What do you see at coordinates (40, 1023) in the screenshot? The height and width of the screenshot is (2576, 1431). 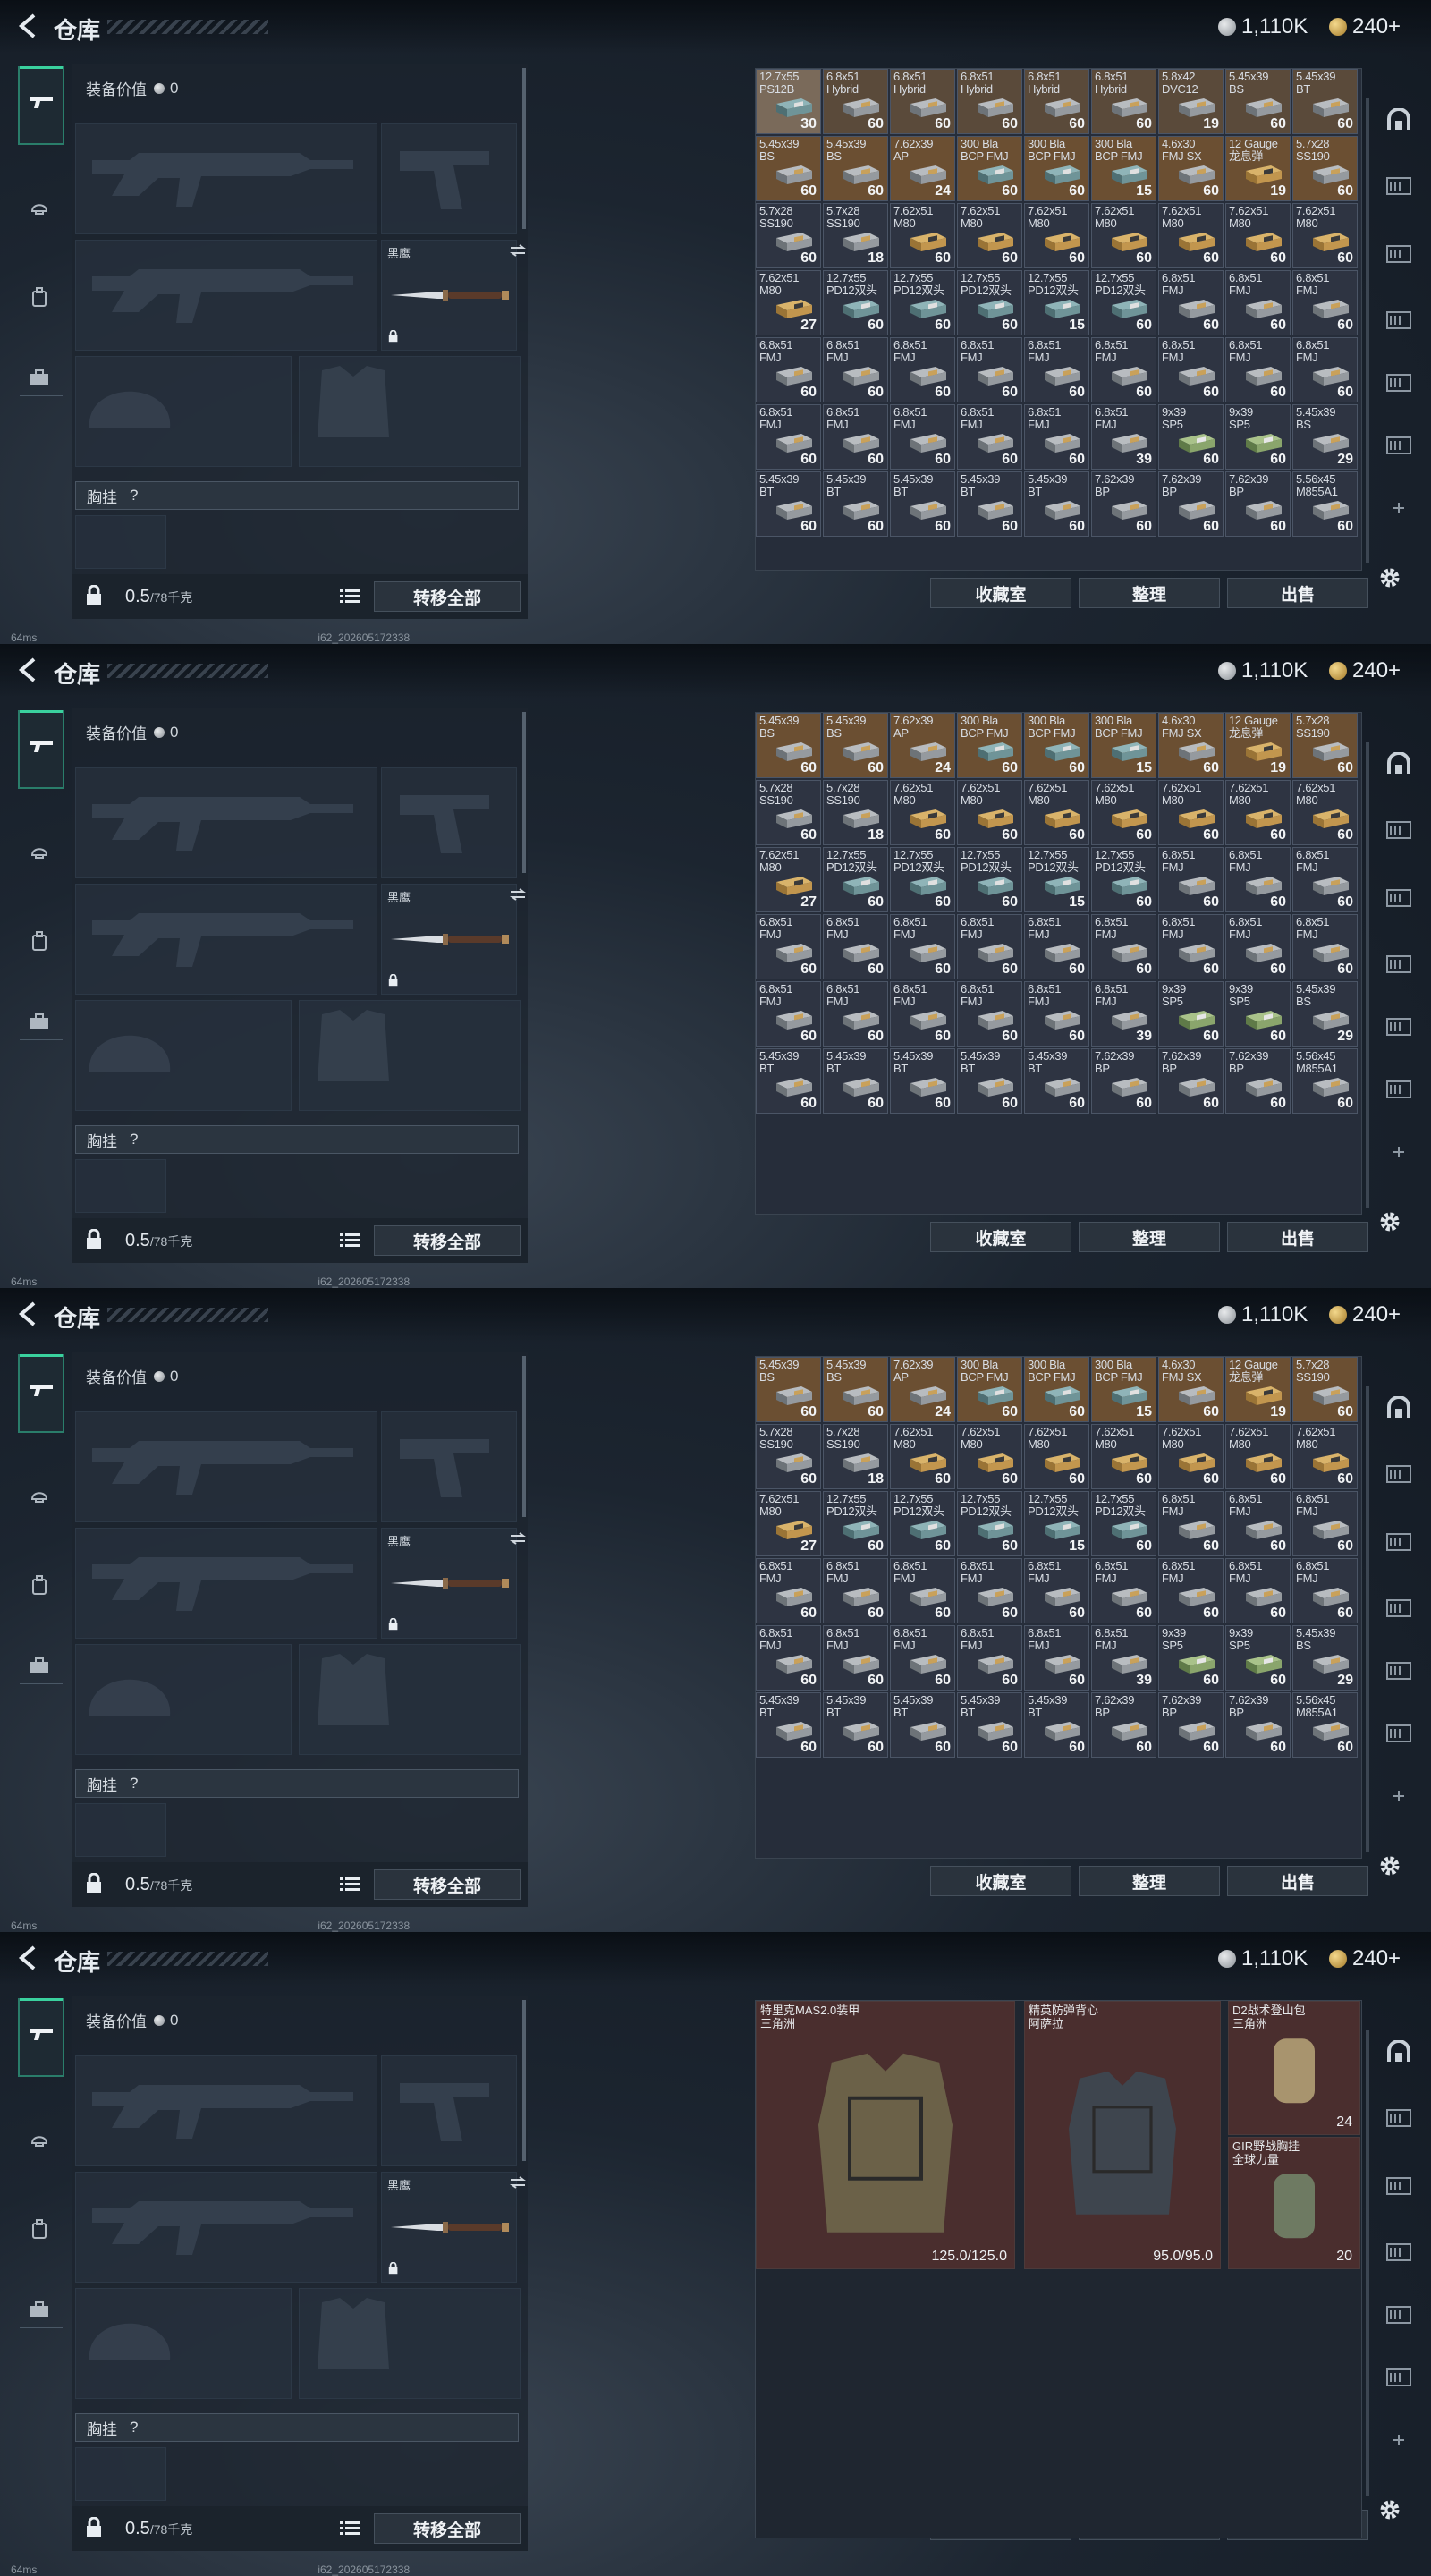 I see `nav-briefcase-tab` at bounding box center [40, 1023].